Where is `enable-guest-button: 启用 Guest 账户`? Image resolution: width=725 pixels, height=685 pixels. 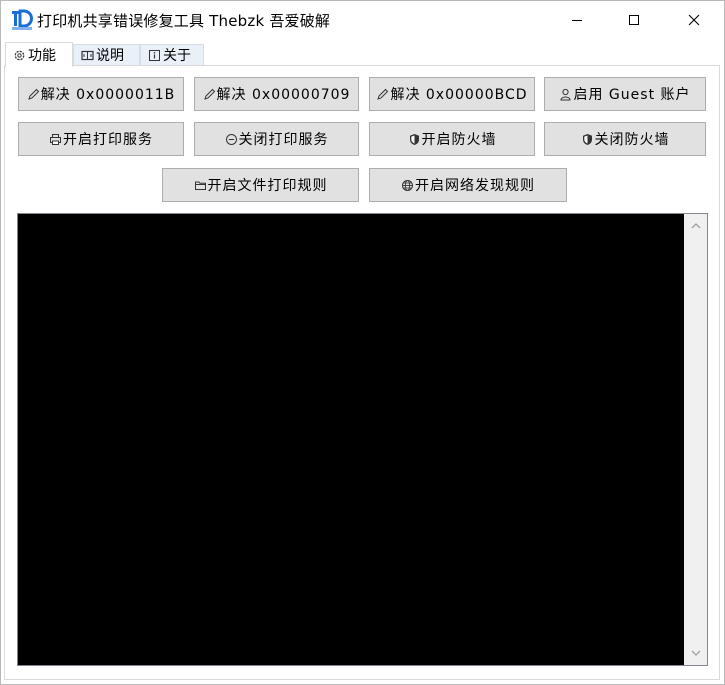
enable-guest-button: 启用 Guest 账户 is located at coordinates (625, 94).